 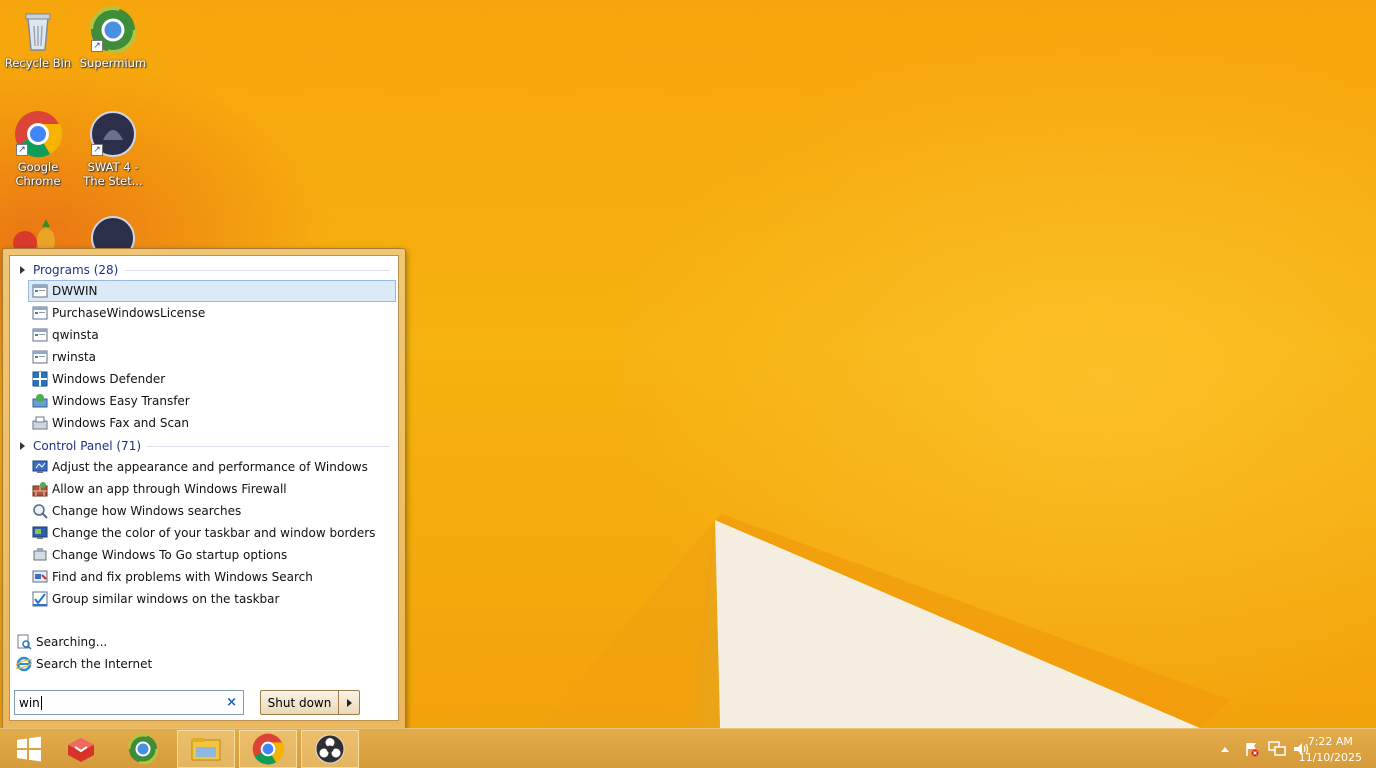 I want to click on start-button, so click(x=29, y=749).